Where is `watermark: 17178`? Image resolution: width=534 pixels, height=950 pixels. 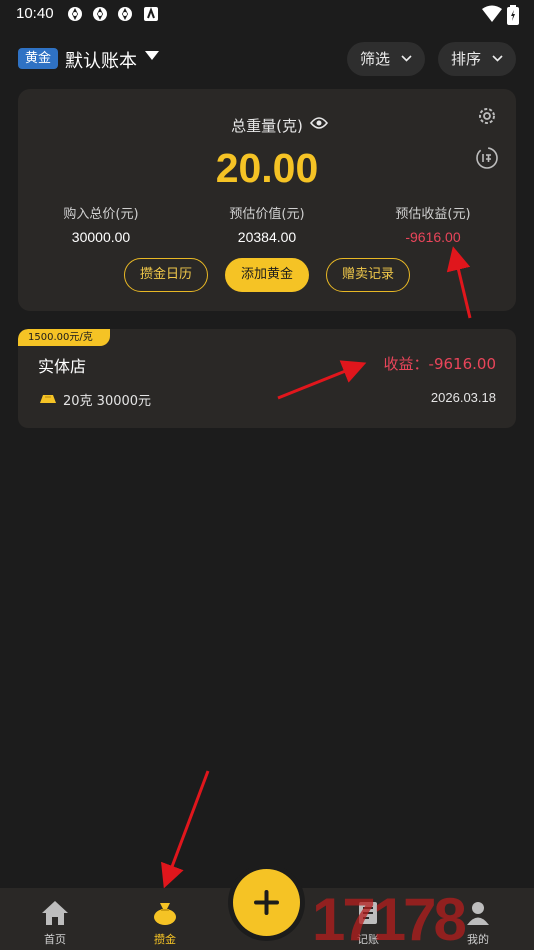 watermark: 17178 is located at coordinates (389, 918).